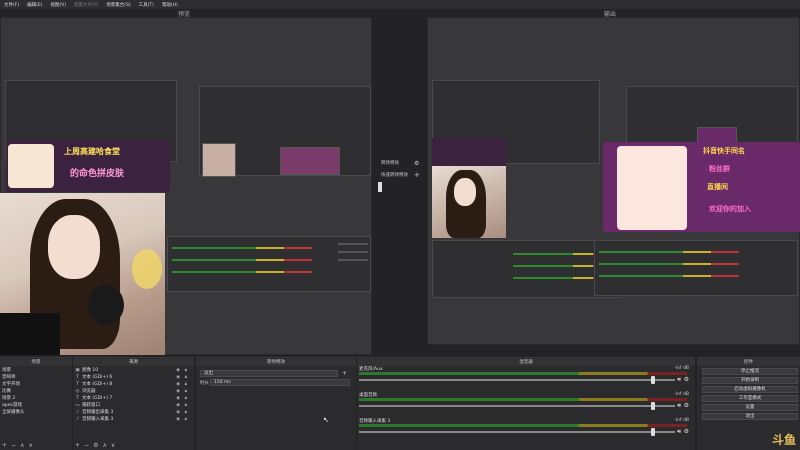 The image size is (800, 450). I want to click on virtual-camera-button: 启动虚拟摄像机, so click(750, 389).